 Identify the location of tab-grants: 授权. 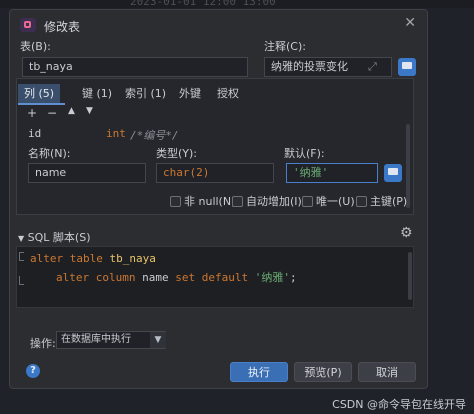
(228, 94).